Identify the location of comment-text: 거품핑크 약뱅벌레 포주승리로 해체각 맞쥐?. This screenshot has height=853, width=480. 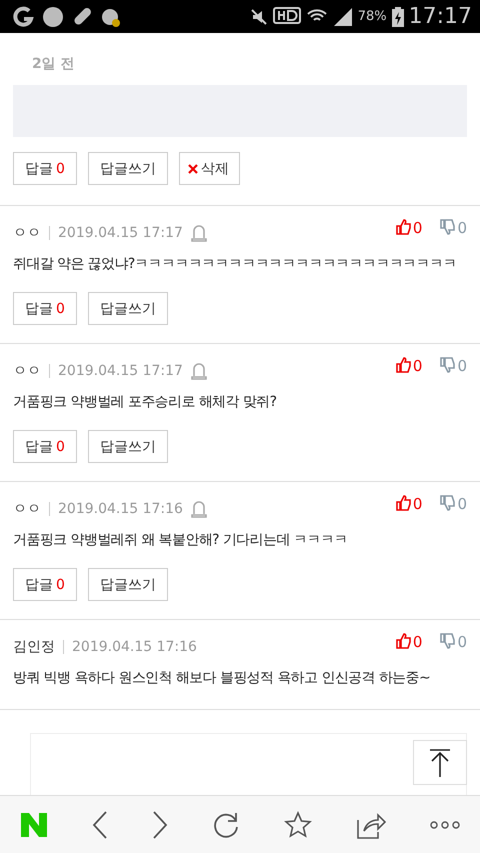
(145, 402).